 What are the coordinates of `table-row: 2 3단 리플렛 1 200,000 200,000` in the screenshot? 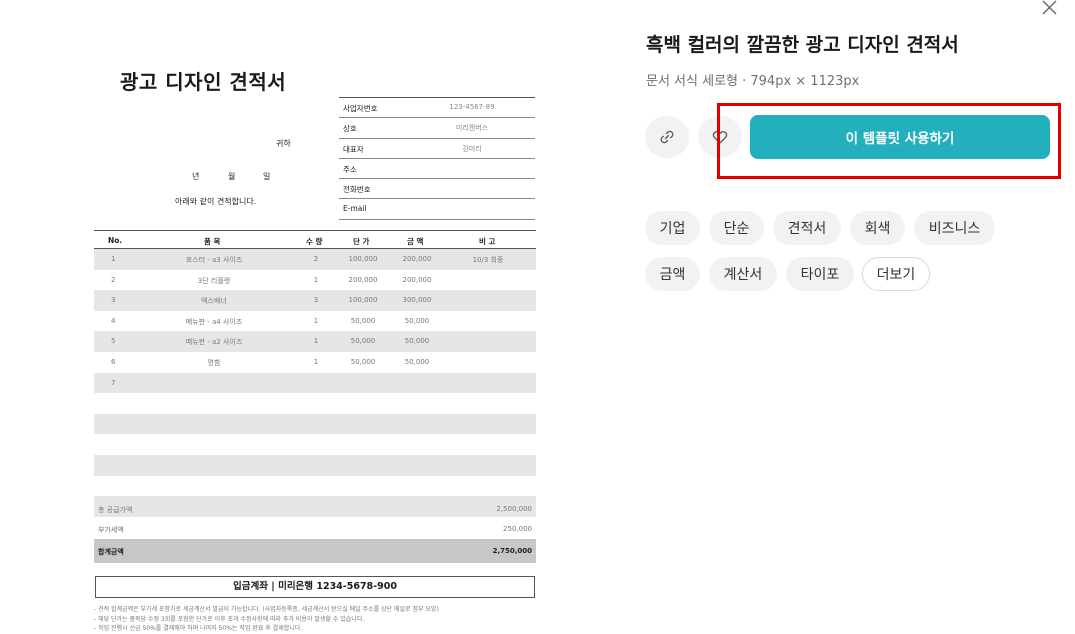 It's located at (315, 280).